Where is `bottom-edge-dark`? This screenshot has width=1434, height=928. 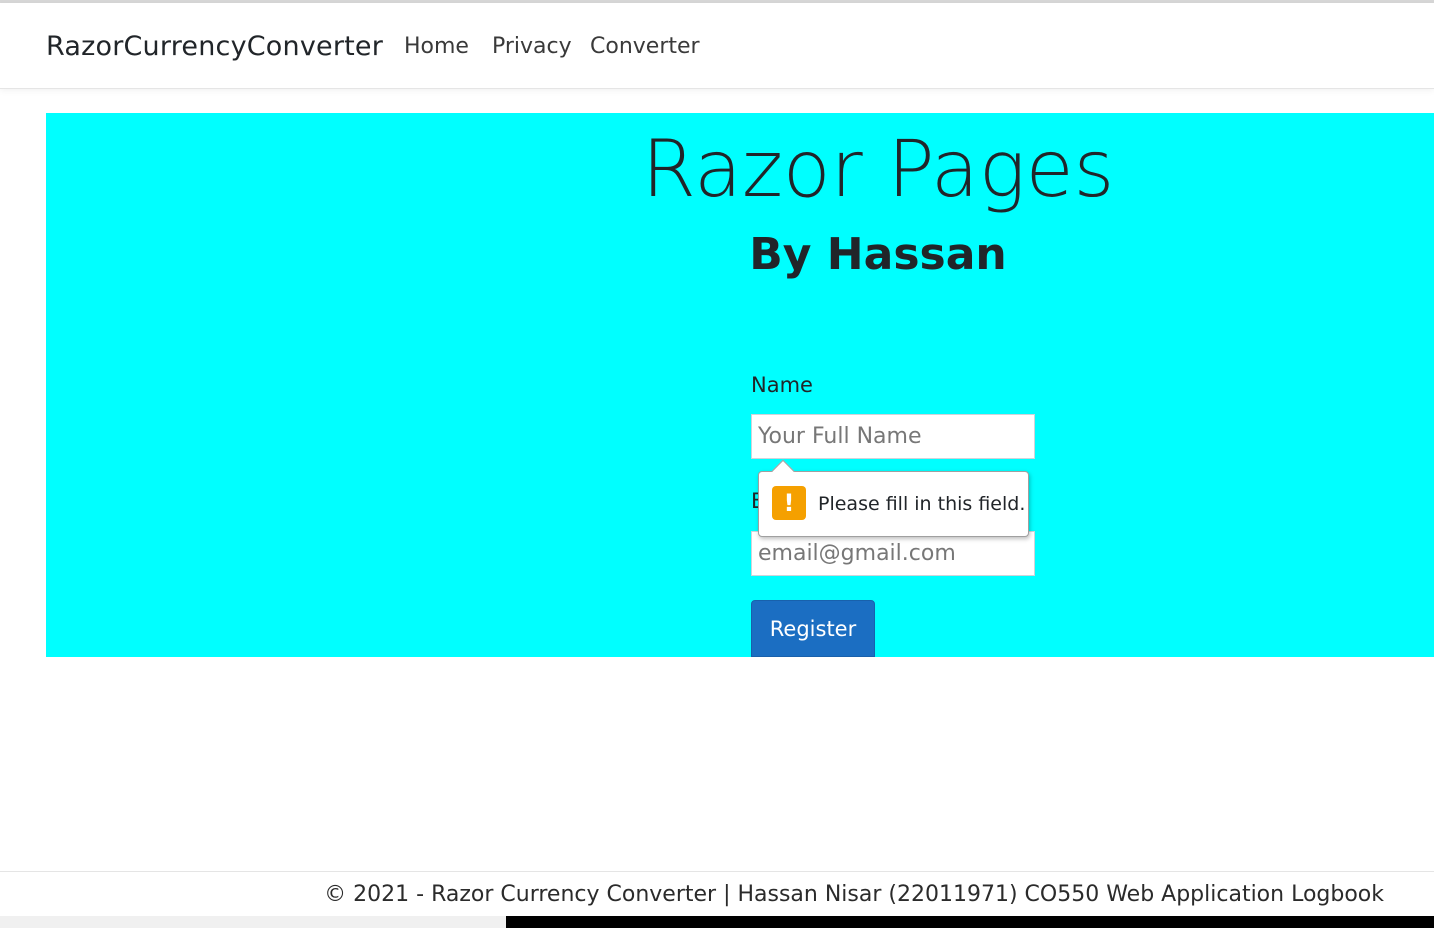
bottom-edge-dark is located at coordinates (970, 922).